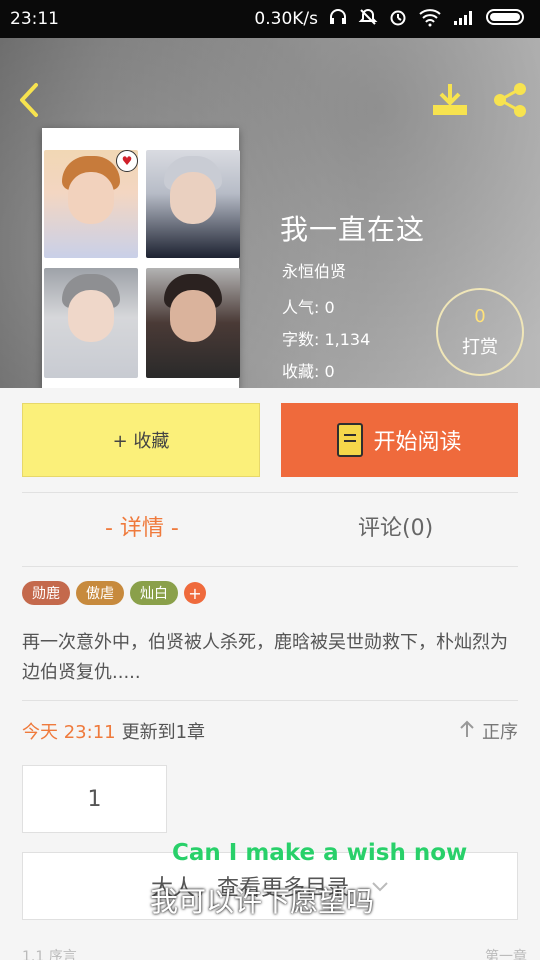 The height and width of the screenshot is (960, 540). Describe the element at coordinates (480, 347) in the screenshot. I see `tip-label: 打赏` at that location.